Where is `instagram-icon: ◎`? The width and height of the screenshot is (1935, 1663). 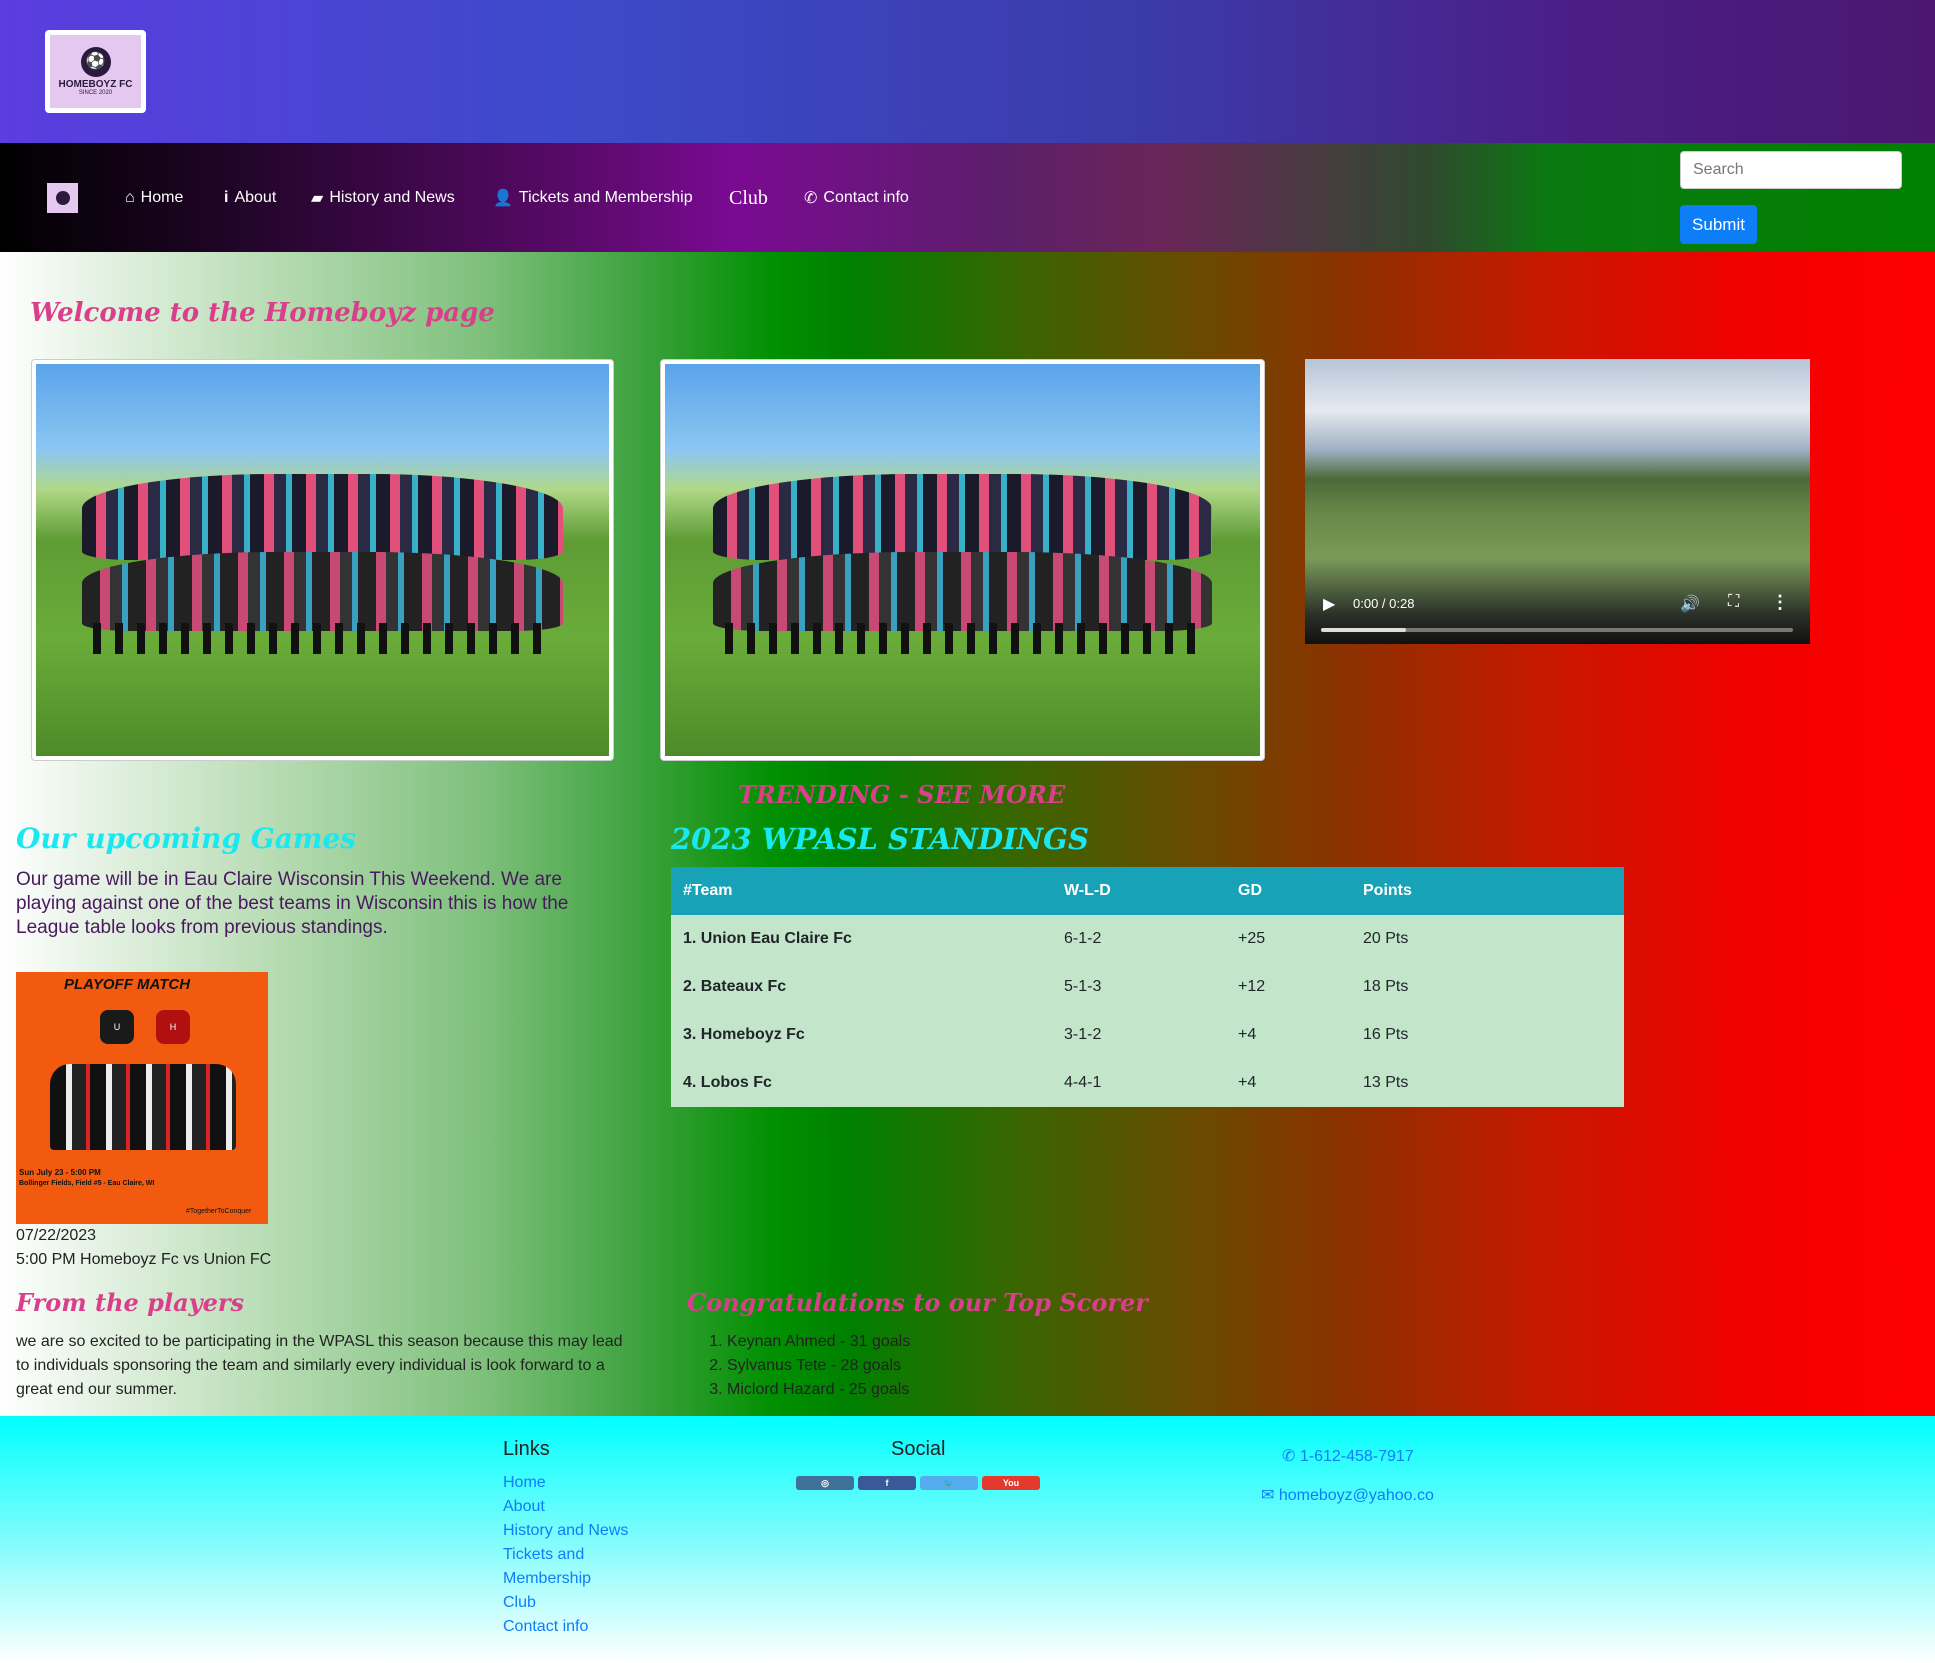 instagram-icon: ◎ is located at coordinates (825, 1483).